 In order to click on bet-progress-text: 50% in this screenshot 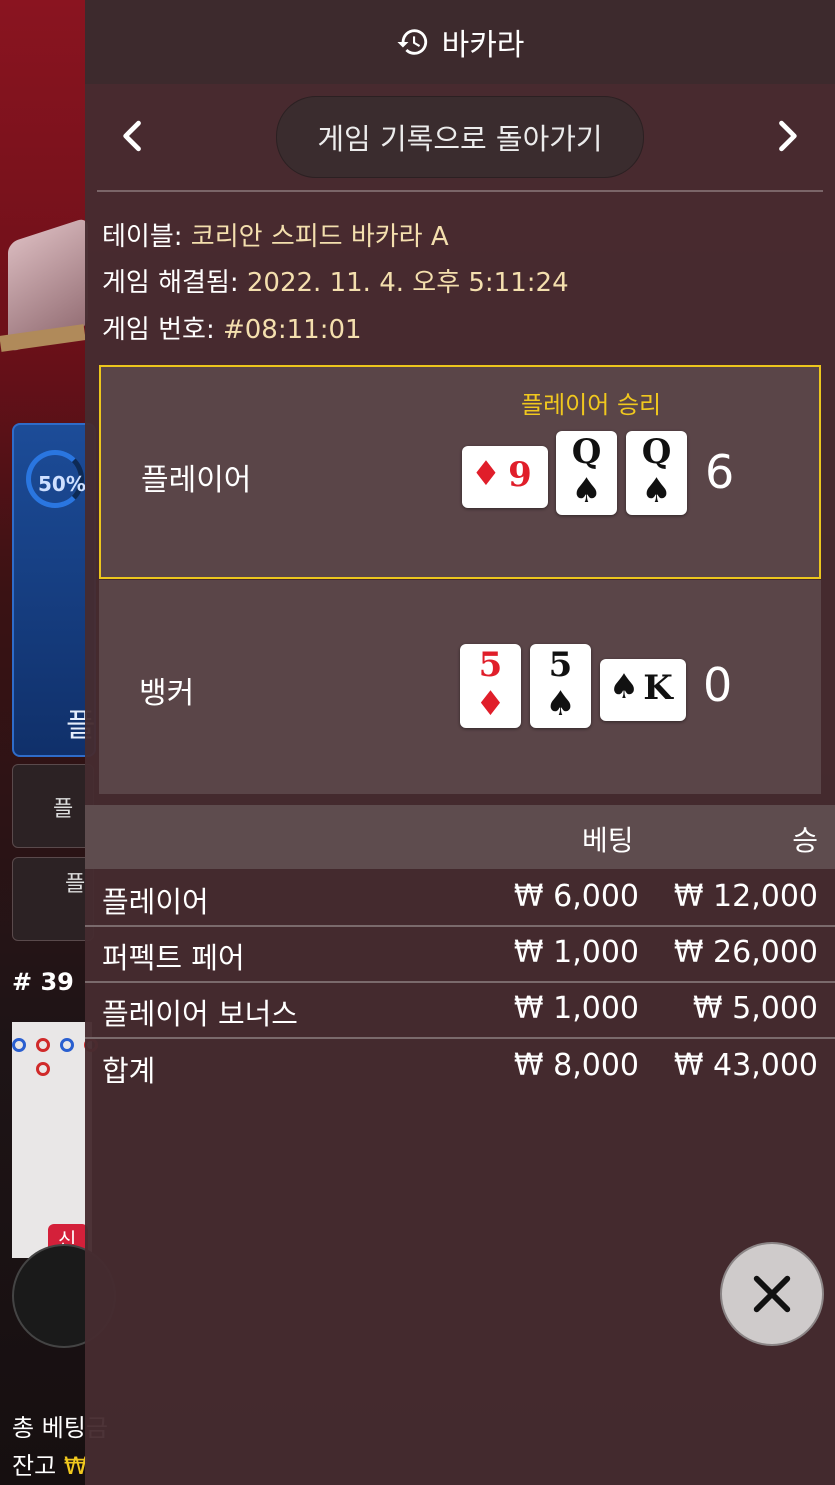, I will do `click(62, 484)`.